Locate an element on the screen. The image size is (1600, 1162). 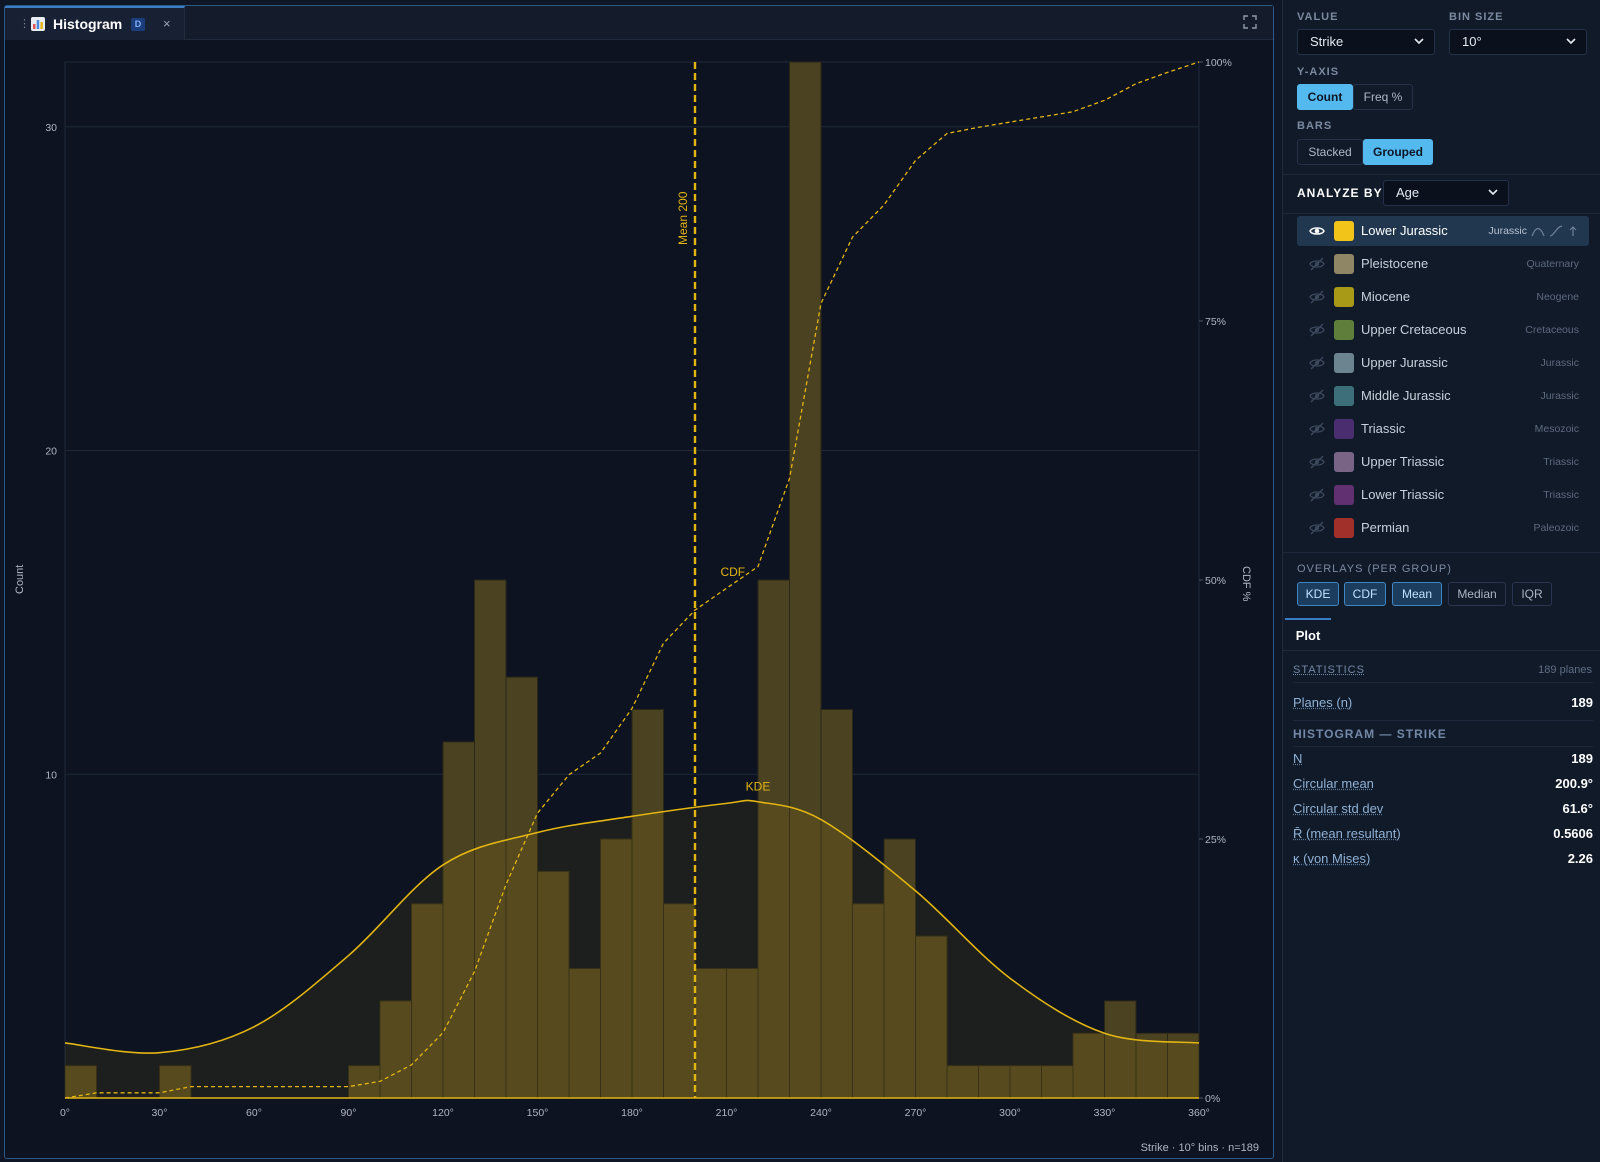
stat-label: Planes (n) is located at coordinates (1323, 702).